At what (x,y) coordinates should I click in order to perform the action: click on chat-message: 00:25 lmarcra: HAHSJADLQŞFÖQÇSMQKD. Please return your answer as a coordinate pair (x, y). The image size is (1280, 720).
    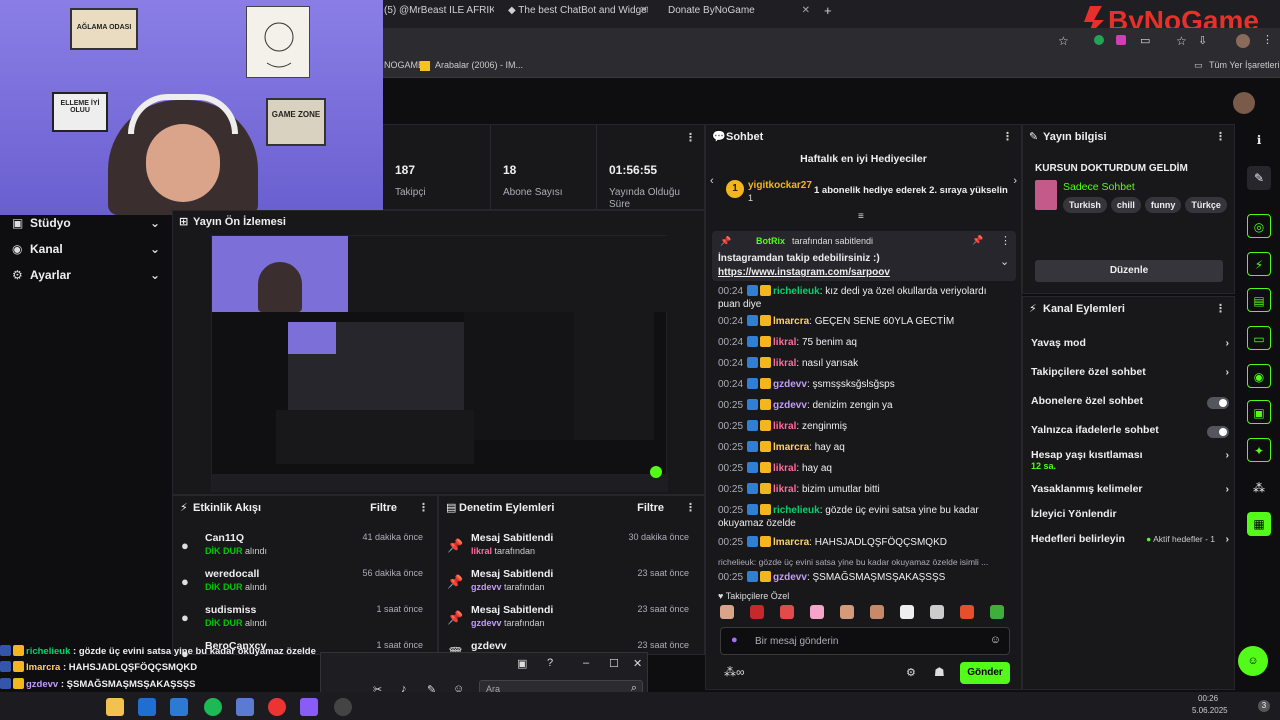
    Looking at the image, I should click on (864, 542).